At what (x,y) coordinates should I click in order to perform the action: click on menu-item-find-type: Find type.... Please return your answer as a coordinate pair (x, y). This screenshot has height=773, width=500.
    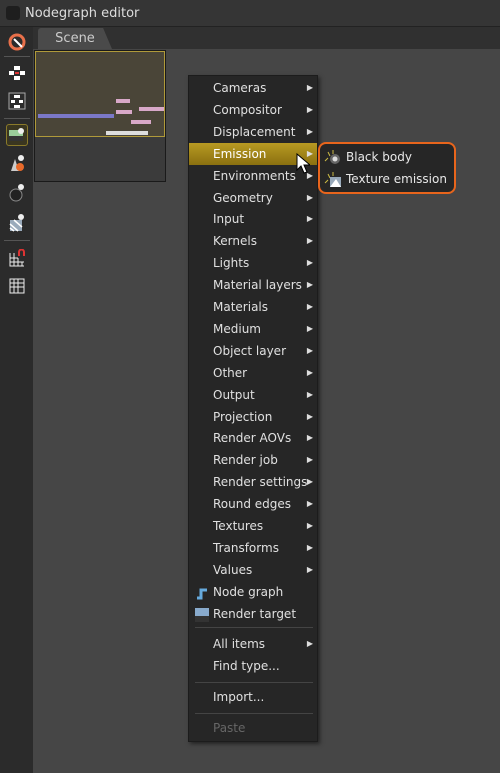
    Looking at the image, I should click on (253, 666).